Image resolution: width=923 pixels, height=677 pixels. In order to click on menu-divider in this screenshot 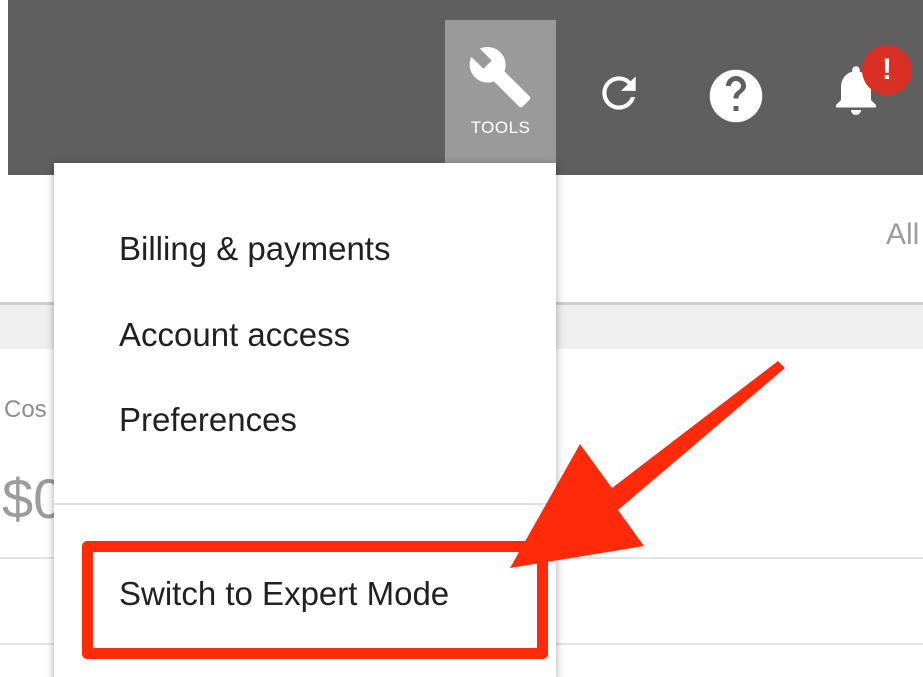, I will do `click(305, 504)`.